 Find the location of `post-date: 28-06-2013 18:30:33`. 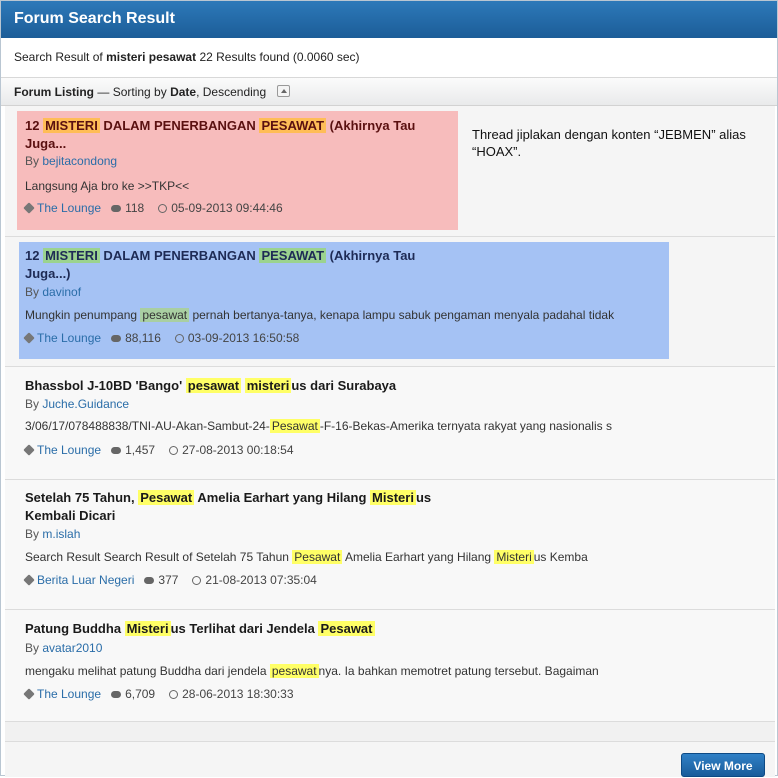

post-date: 28-06-2013 18:30:33 is located at coordinates (238, 694).